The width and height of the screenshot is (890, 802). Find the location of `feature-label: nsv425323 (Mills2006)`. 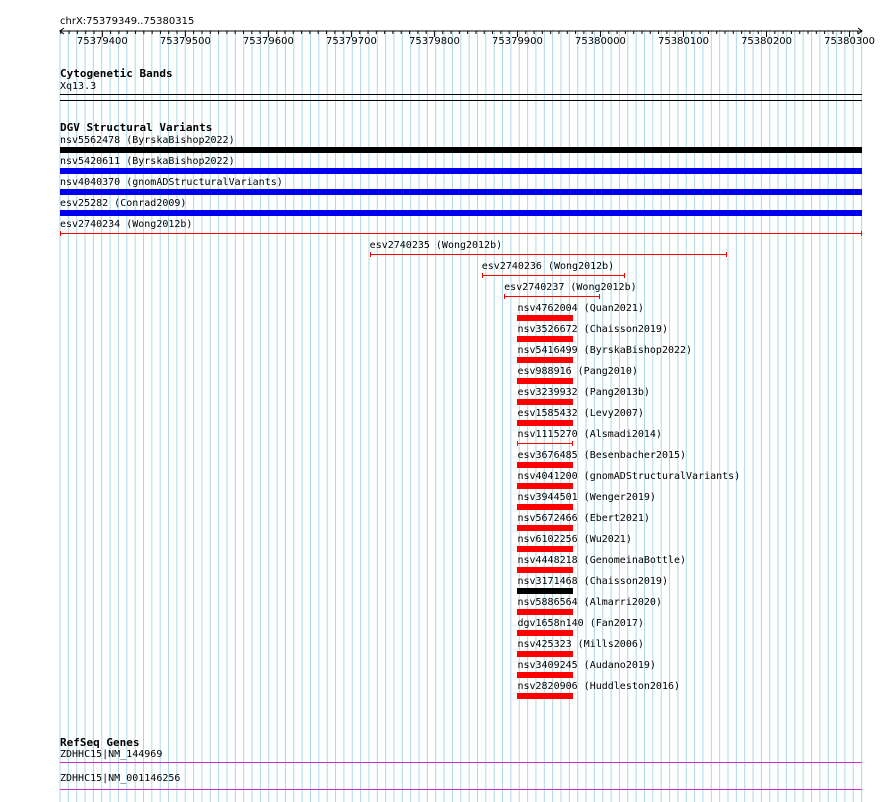

feature-label: nsv425323 (Mills2006) is located at coordinates (580, 644).